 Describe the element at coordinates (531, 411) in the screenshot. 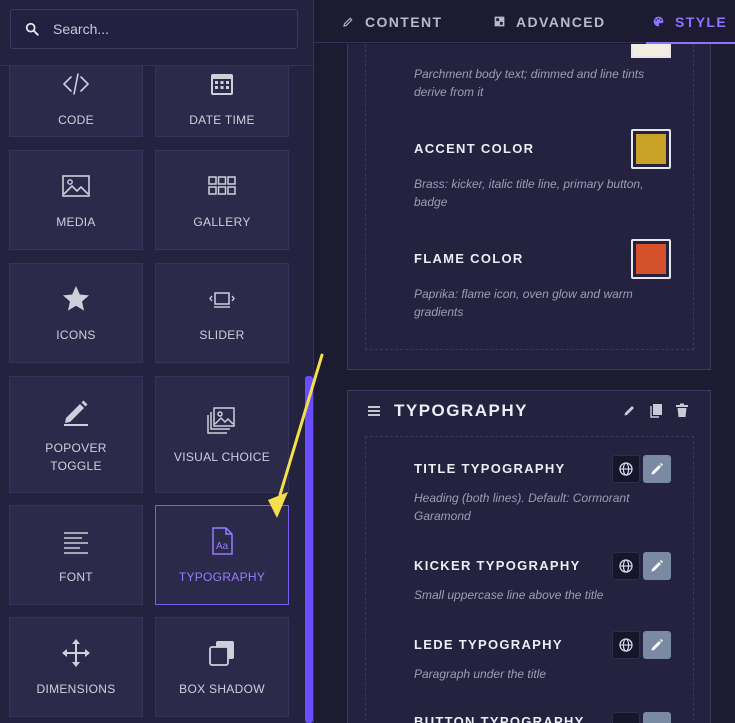

I see `typography-header: TYPOGRAPHY` at that location.